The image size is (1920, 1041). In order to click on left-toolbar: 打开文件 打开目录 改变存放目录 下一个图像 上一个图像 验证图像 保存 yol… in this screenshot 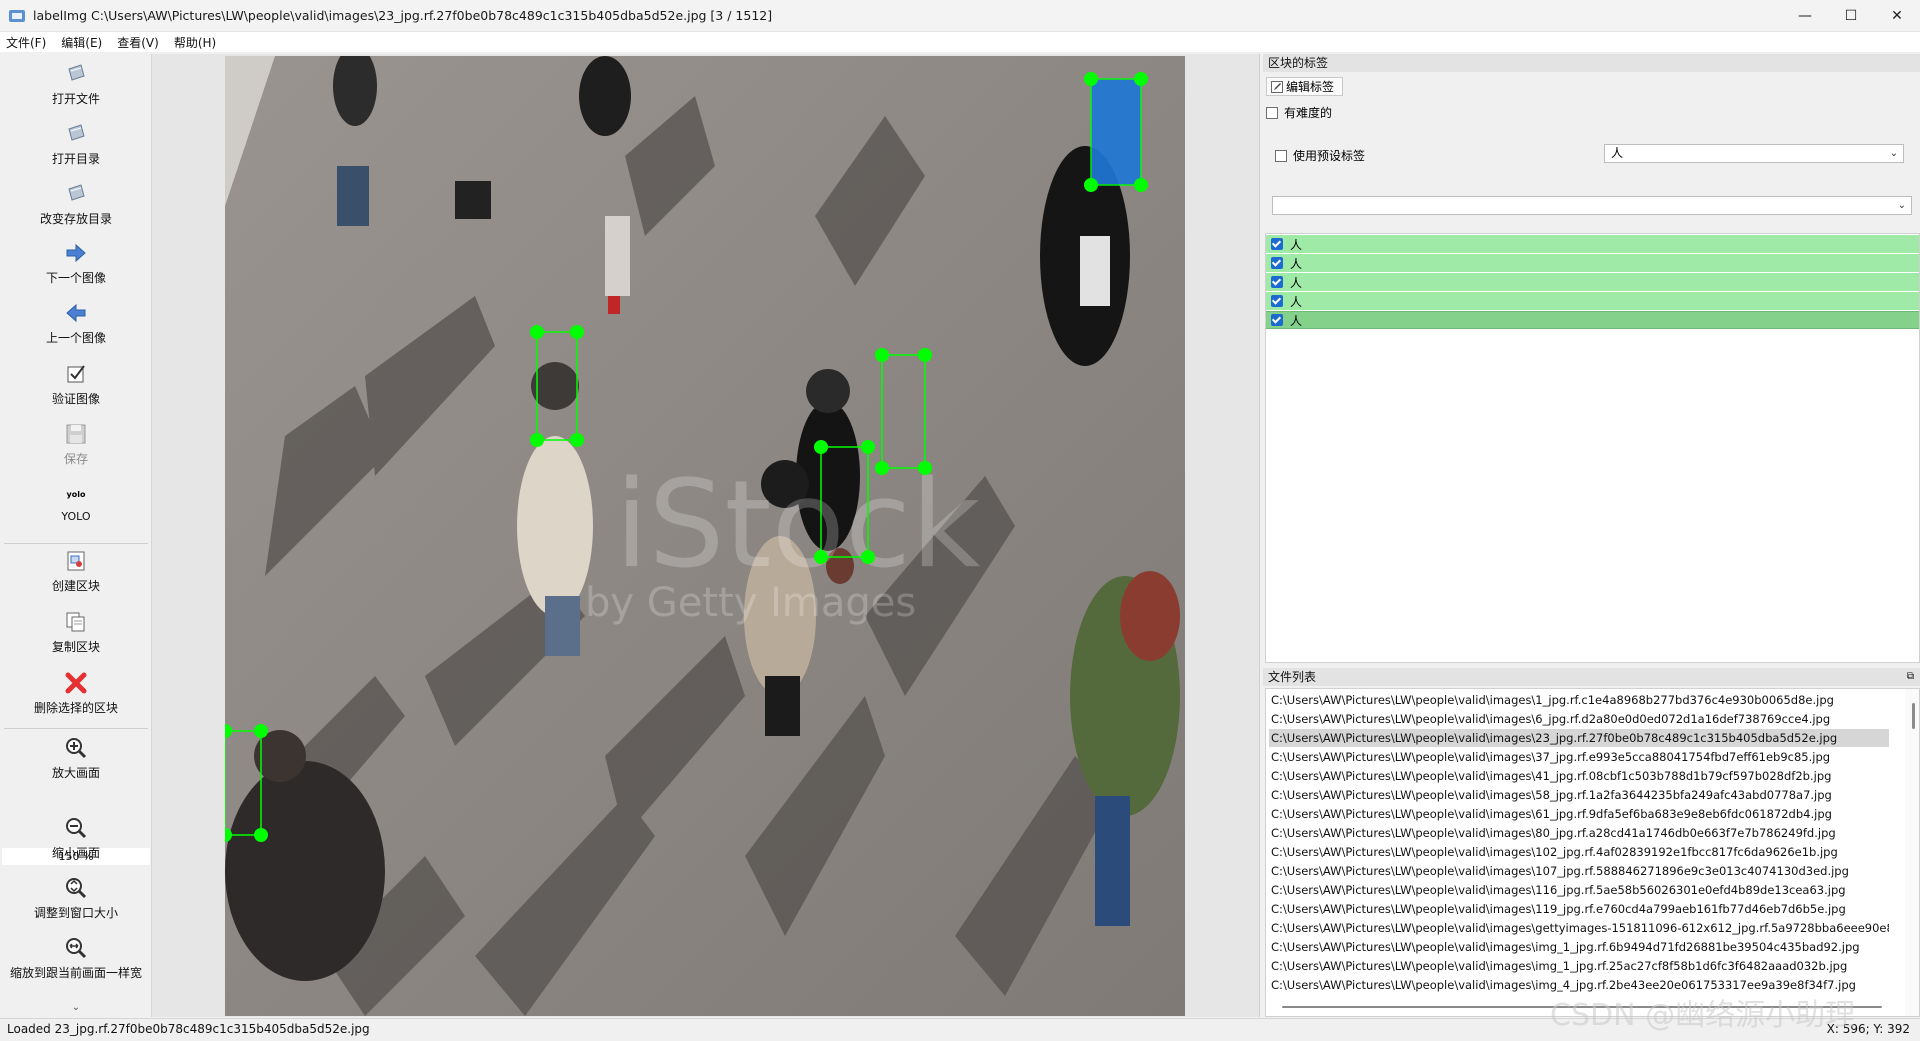, I will do `click(76, 535)`.